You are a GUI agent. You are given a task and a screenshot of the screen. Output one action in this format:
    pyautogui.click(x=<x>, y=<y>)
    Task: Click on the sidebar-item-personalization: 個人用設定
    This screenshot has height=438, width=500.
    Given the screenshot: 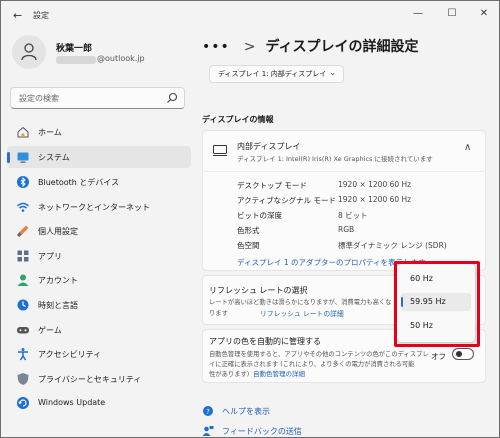 What is the action you would take?
    pyautogui.click(x=99, y=231)
    